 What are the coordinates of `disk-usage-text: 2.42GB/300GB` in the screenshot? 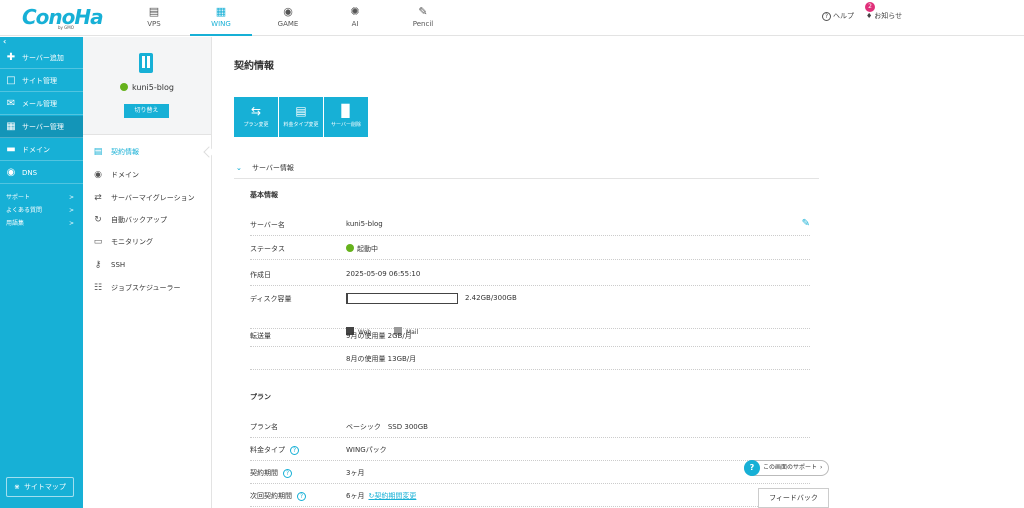 It's located at (491, 298).